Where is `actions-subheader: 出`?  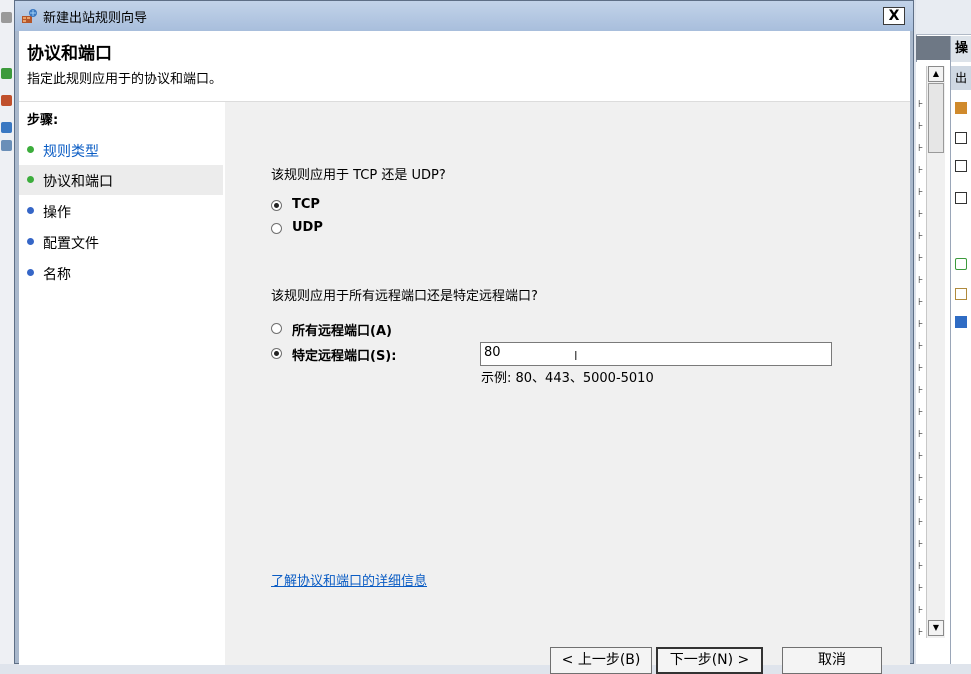
actions-subheader: 出 is located at coordinates (961, 78).